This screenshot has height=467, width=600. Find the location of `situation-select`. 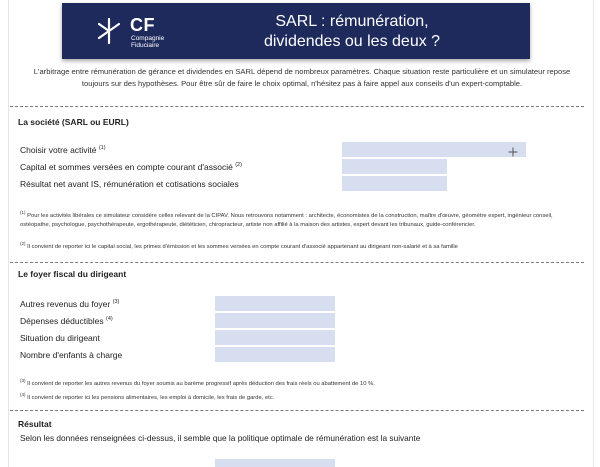

situation-select is located at coordinates (275, 337).